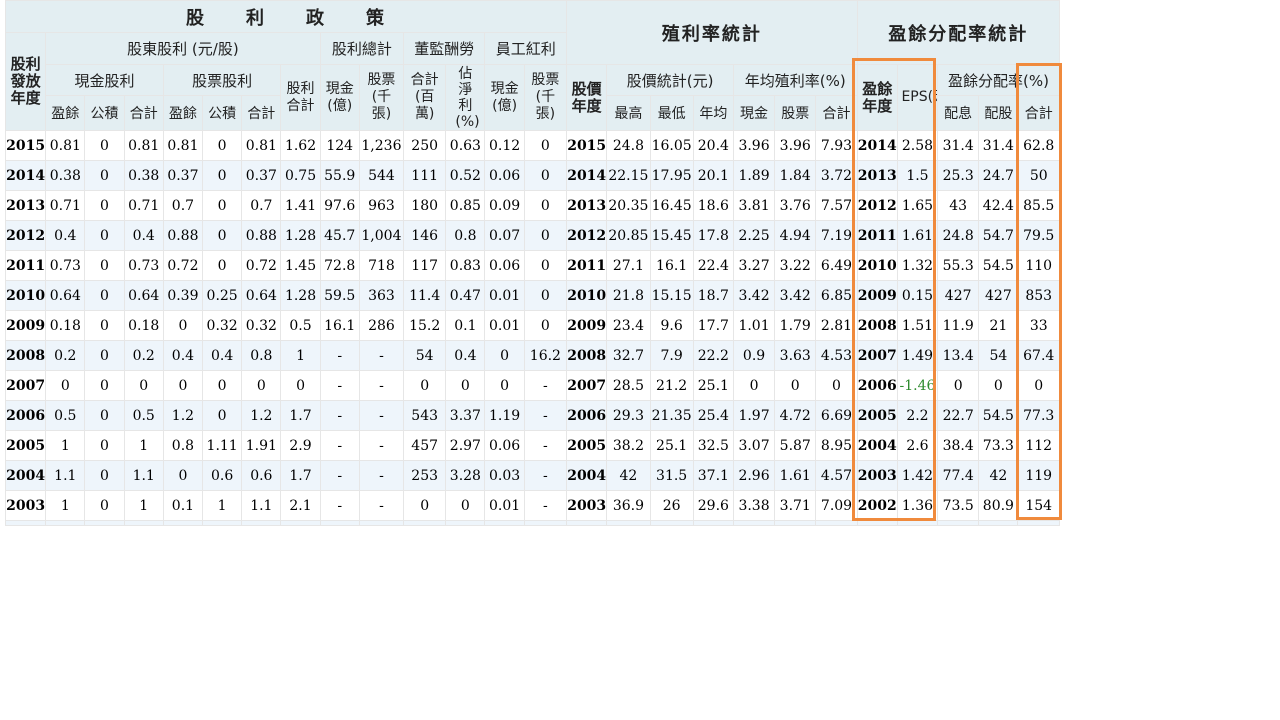 Image resolution: width=1280 pixels, height=720 pixels. What do you see at coordinates (917, 445) in the screenshot?
I see `table-cell: 2.6` at bounding box center [917, 445].